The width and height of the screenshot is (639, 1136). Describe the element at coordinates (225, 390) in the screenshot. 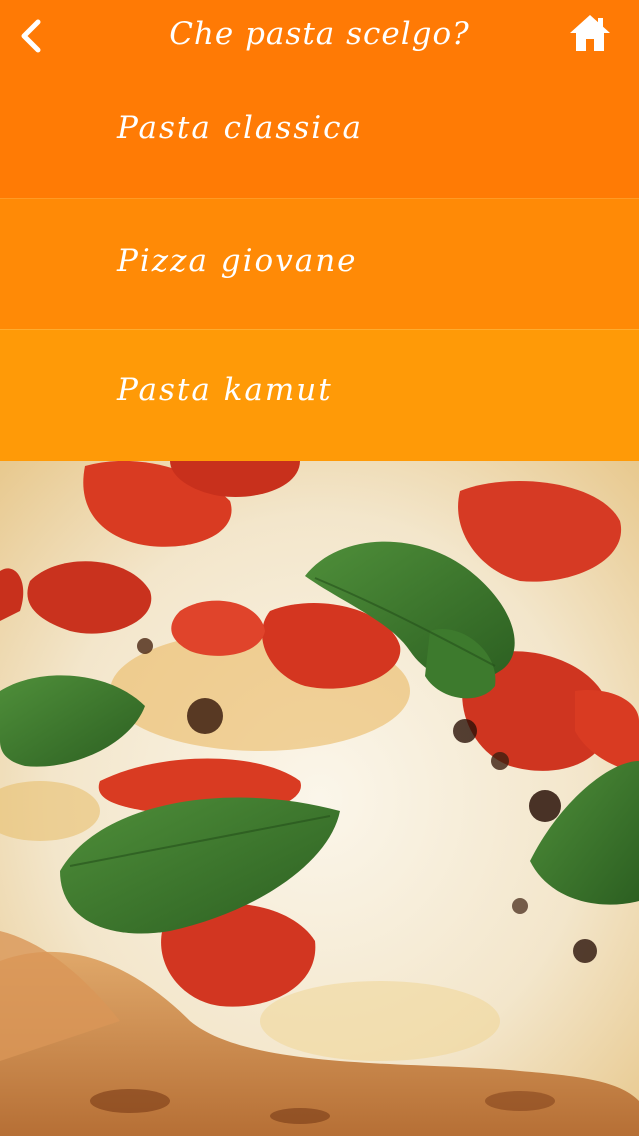

I see `menu-item-label: Pasta kamut` at that location.